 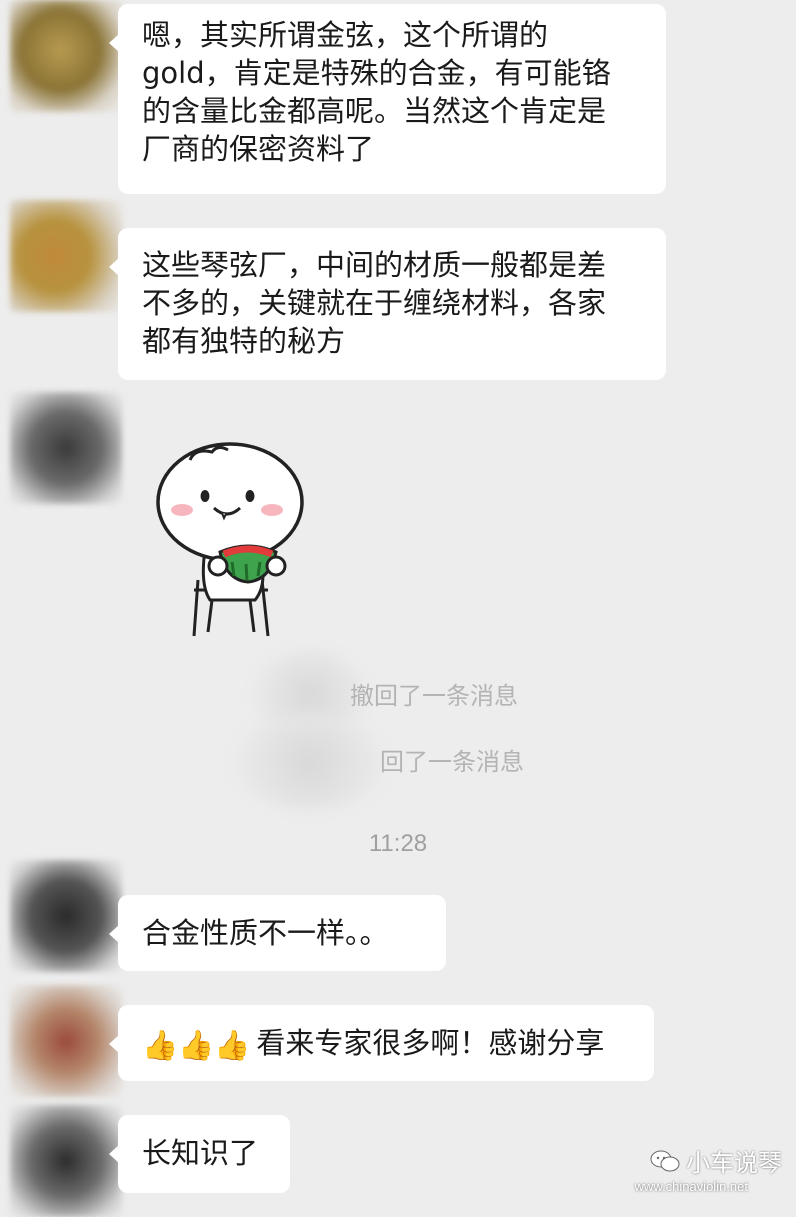 What do you see at coordinates (691, 1186) in the screenshot?
I see `watermark-url: www.chinaviolin.net` at bounding box center [691, 1186].